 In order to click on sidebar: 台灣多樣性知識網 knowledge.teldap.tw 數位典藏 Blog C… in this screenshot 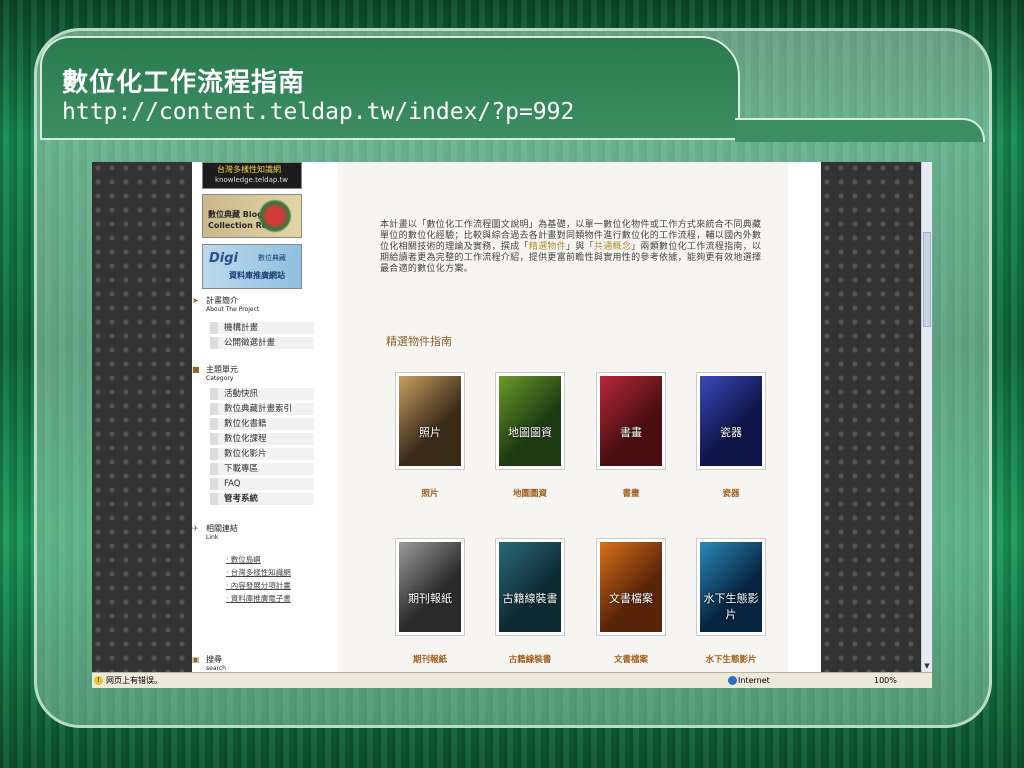, I will do `click(265, 417)`.